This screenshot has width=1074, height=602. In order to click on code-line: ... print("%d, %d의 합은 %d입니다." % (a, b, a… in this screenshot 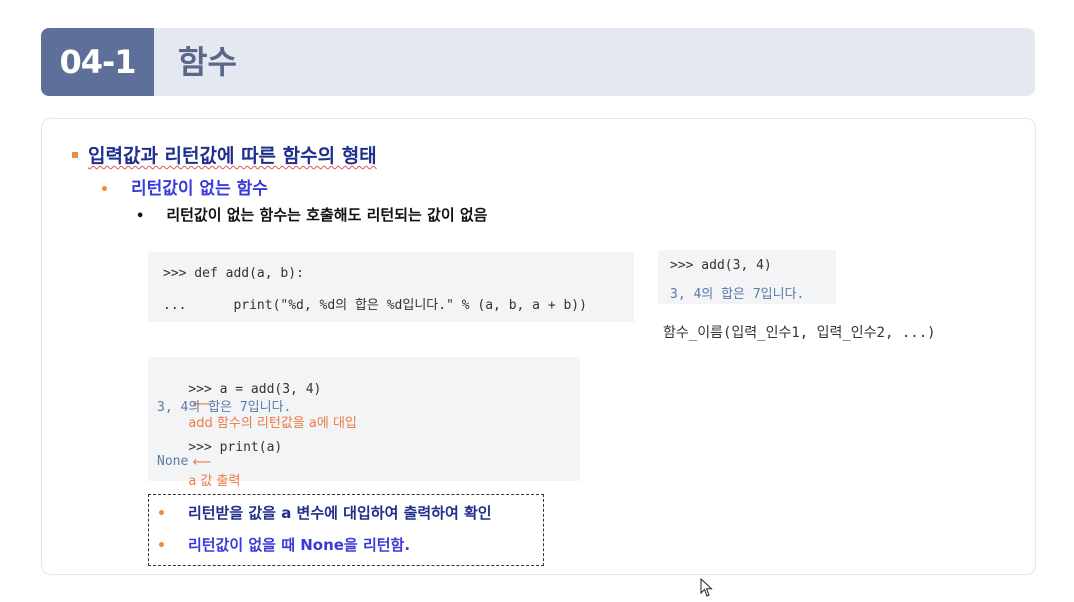, I will do `click(375, 305)`.